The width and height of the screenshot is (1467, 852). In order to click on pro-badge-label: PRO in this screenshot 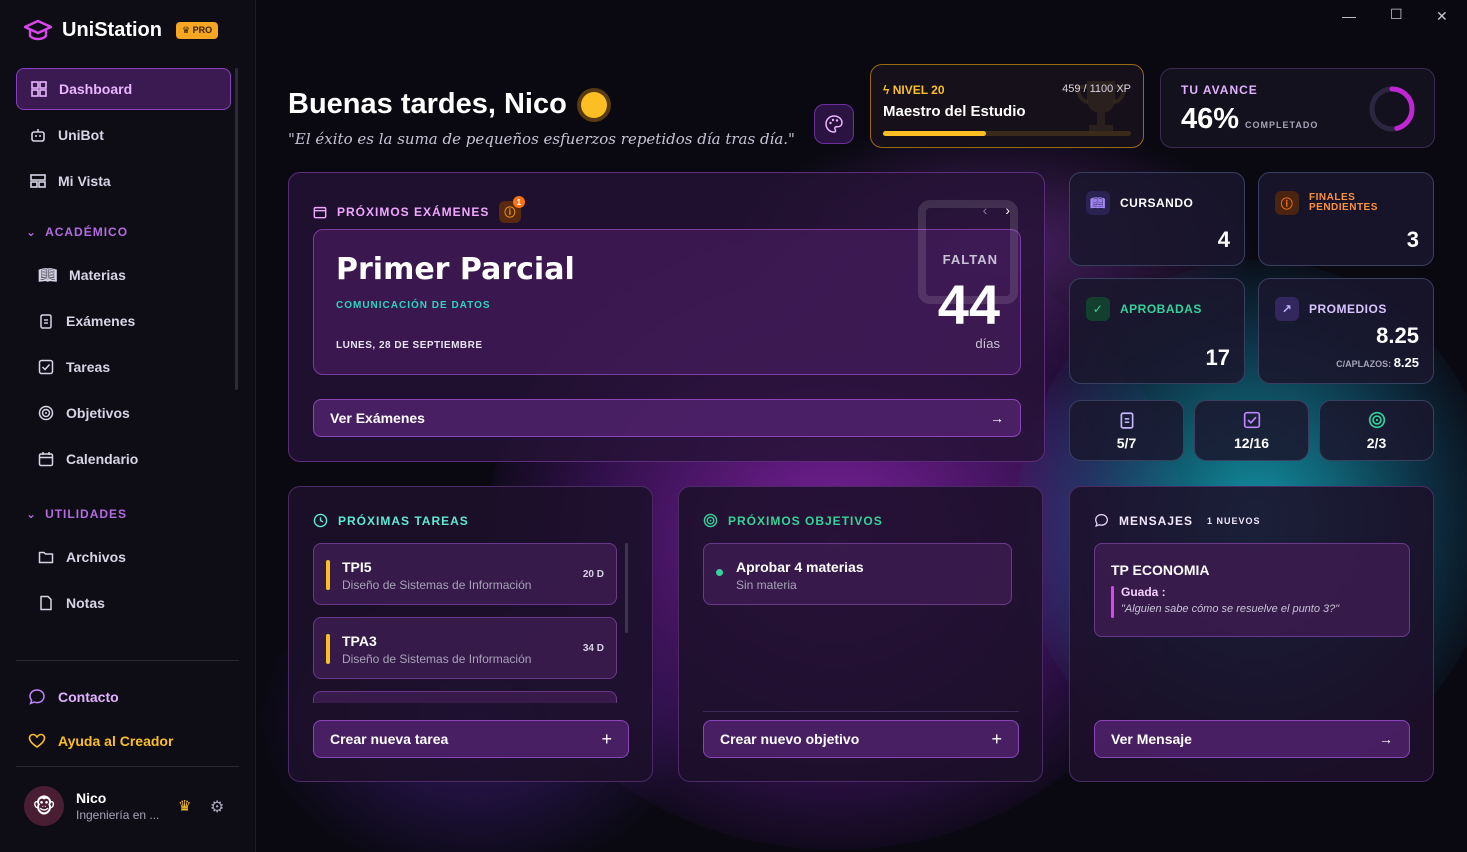, I will do `click(202, 29)`.